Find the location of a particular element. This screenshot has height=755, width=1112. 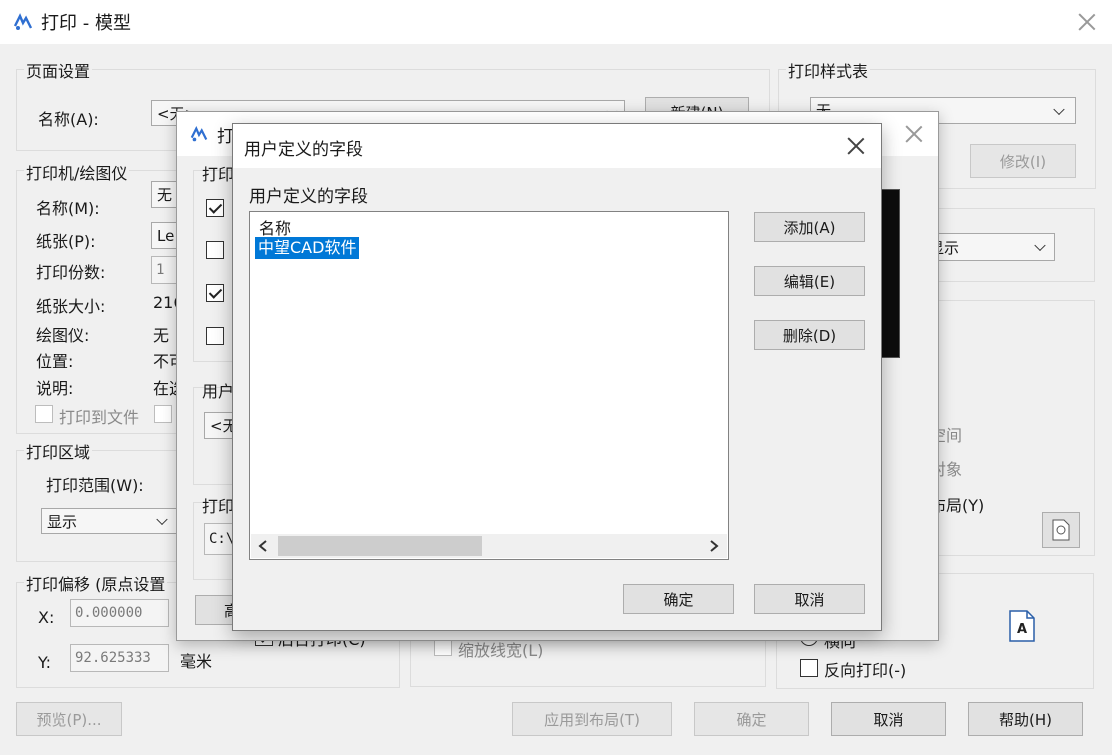

plot-area-group-title: 打印区域 is located at coordinates (58, 451).